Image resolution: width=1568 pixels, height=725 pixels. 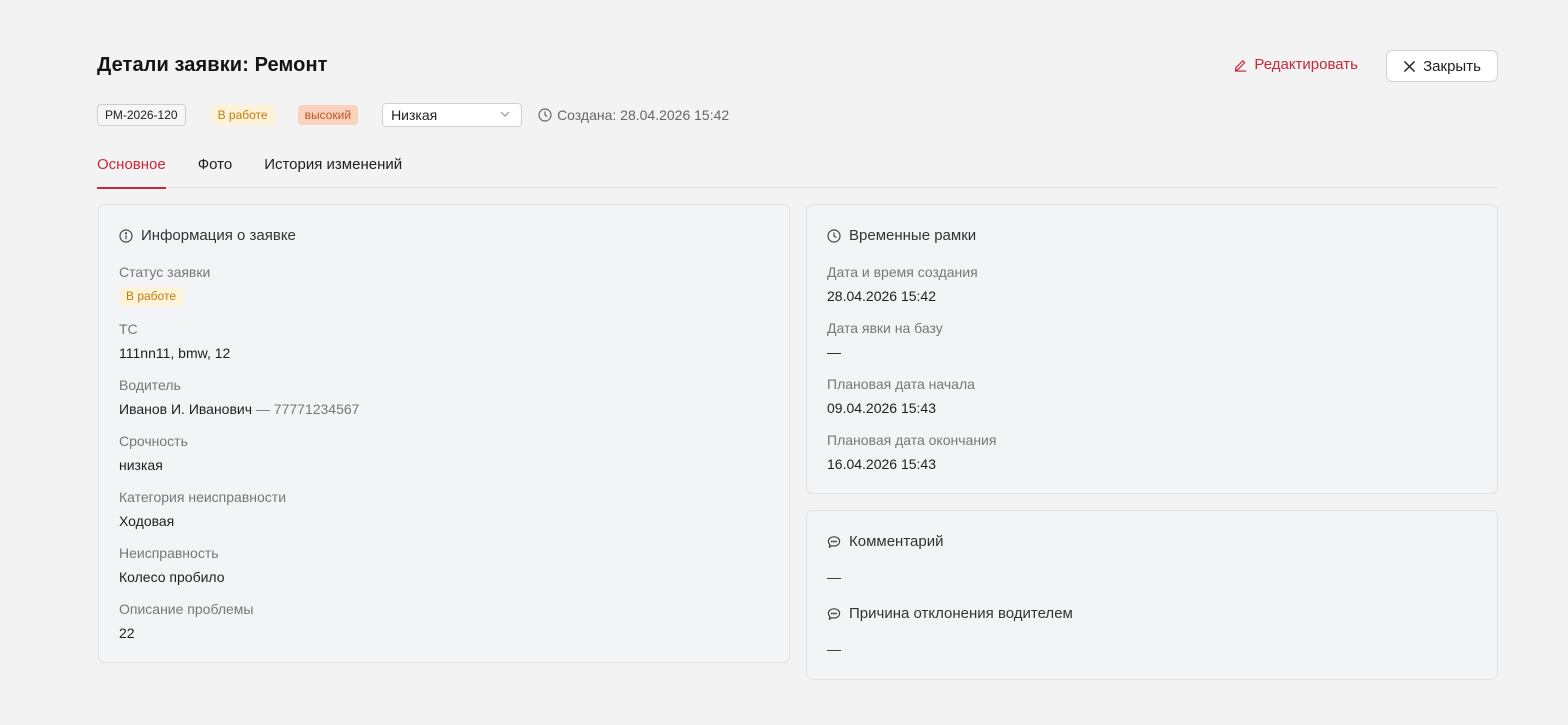 What do you see at coordinates (901, 384) in the screenshot?
I see `field-label: Плановая дата начала` at bounding box center [901, 384].